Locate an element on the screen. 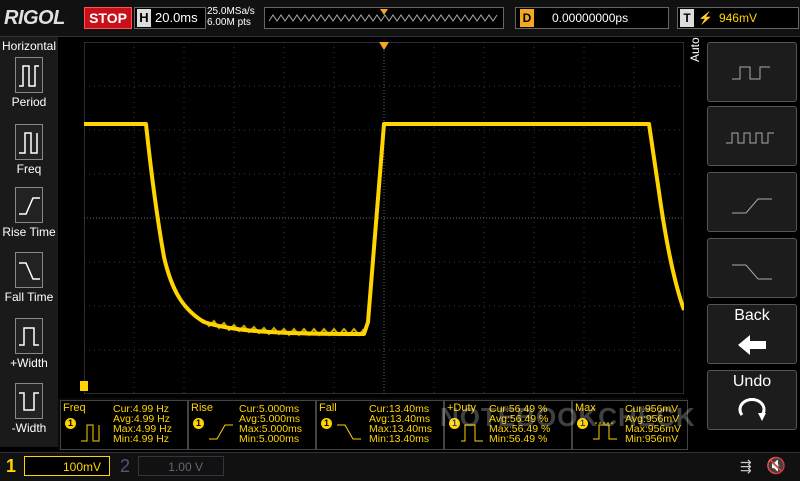  menu-item-positive-width: +Width is located at coordinates (29, 344).